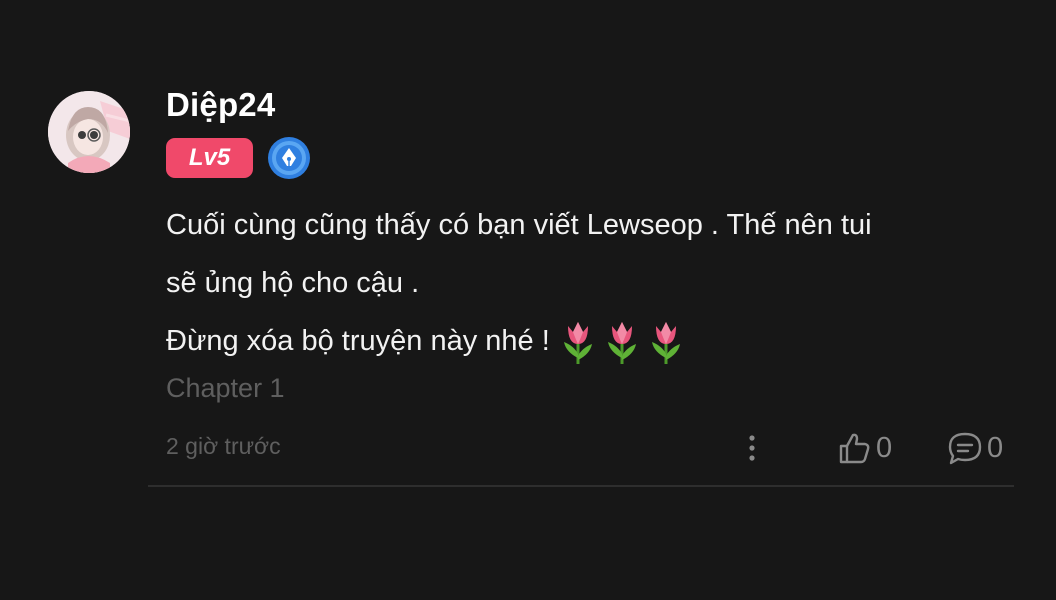 This screenshot has height=600, width=1056. I want to click on reply-count: 0, so click(995, 447).